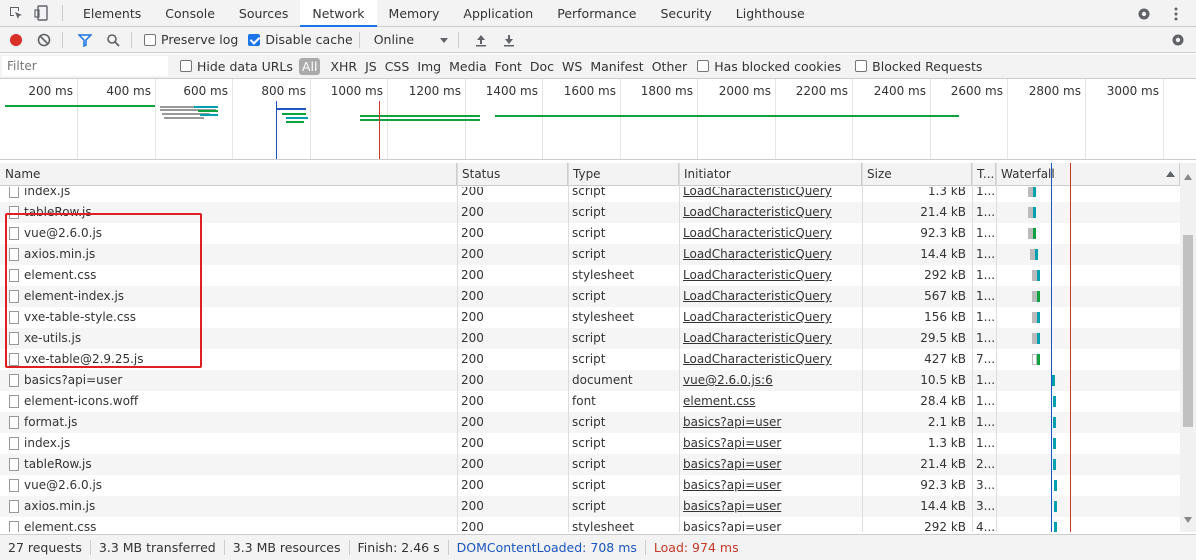 The height and width of the screenshot is (560, 1196). Describe the element at coordinates (150, 39) in the screenshot. I see `preserve-log-box` at that location.